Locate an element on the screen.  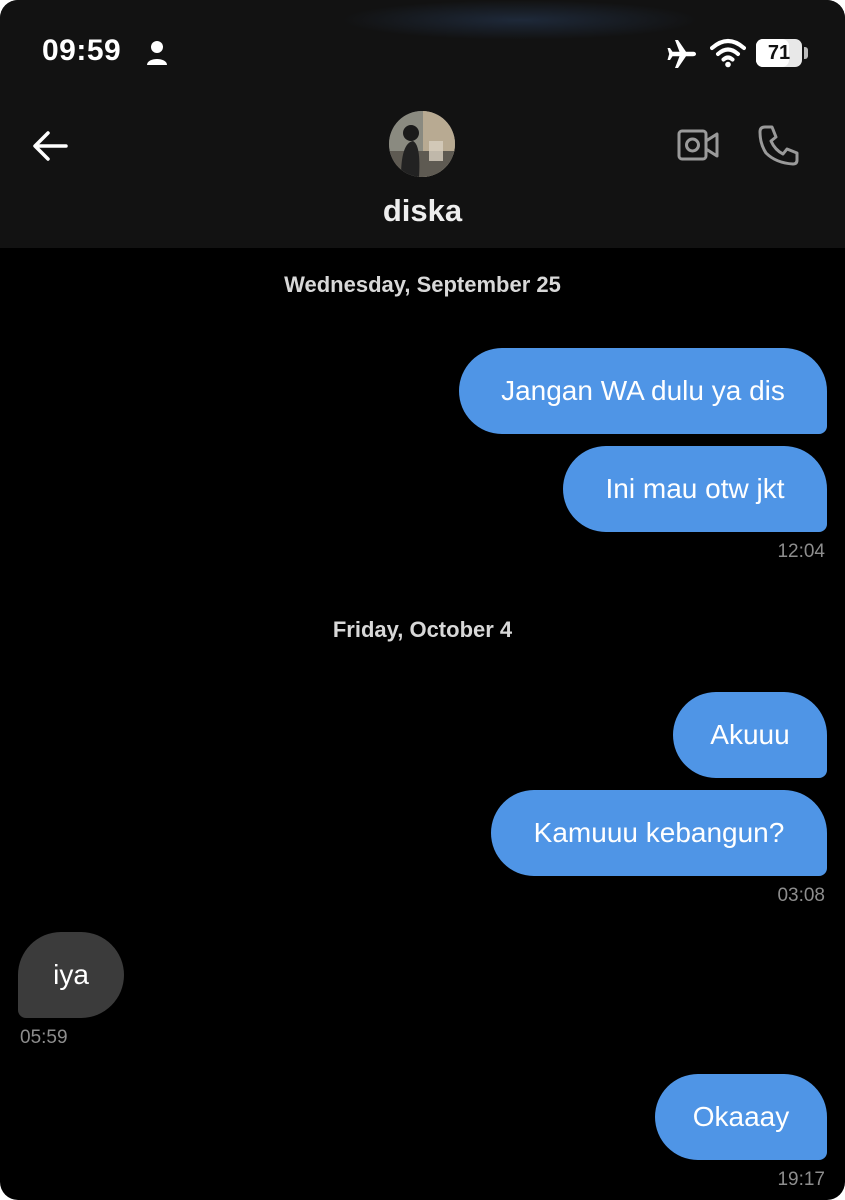
date-separator: Friday, October 4 is located at coordinates (422, 629).